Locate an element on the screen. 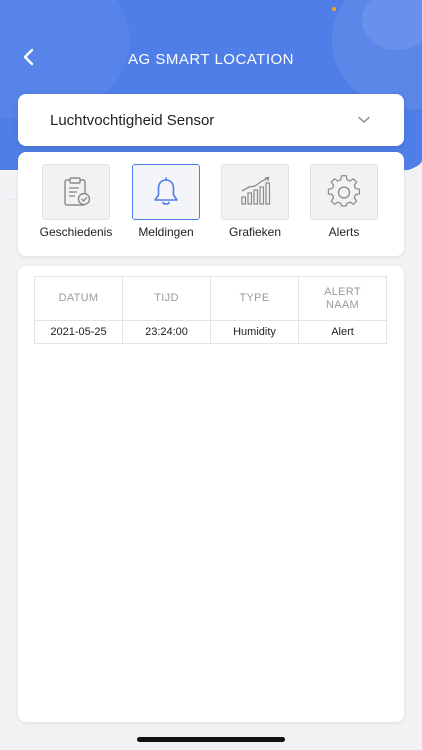 This screenshot has width=422, height=750. gear-icon is located at coordinates (344, 191).